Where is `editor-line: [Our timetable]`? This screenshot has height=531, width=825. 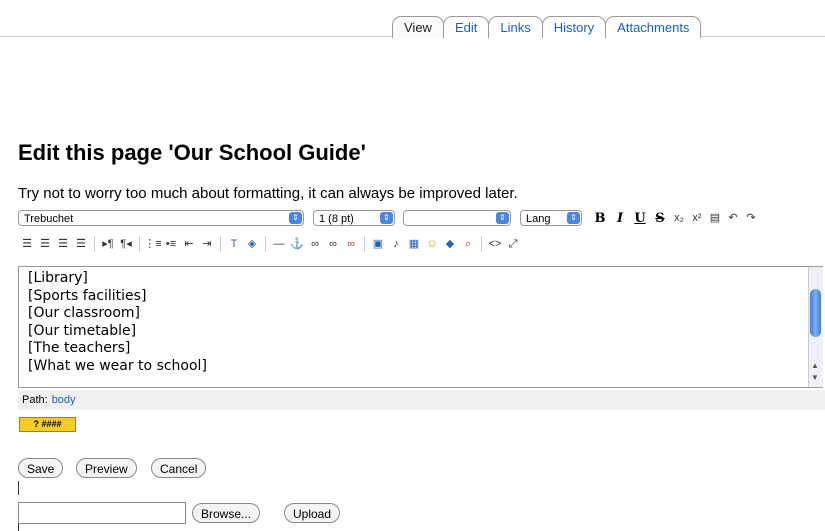
editor-line: [Our timetable] is located at coordinates (82, 330).